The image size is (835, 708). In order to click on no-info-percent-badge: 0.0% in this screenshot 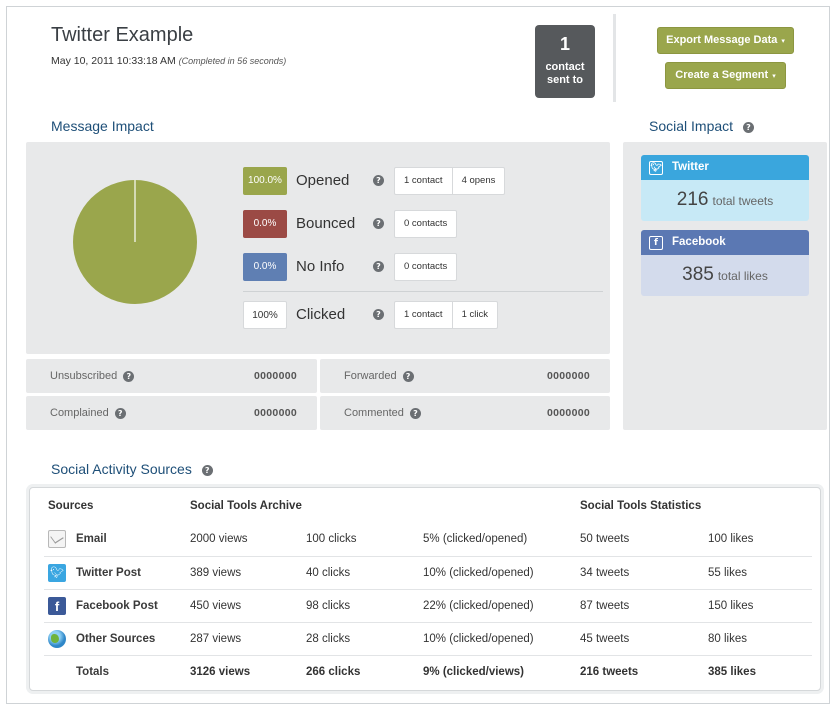, I will do `click(265, 267)`.